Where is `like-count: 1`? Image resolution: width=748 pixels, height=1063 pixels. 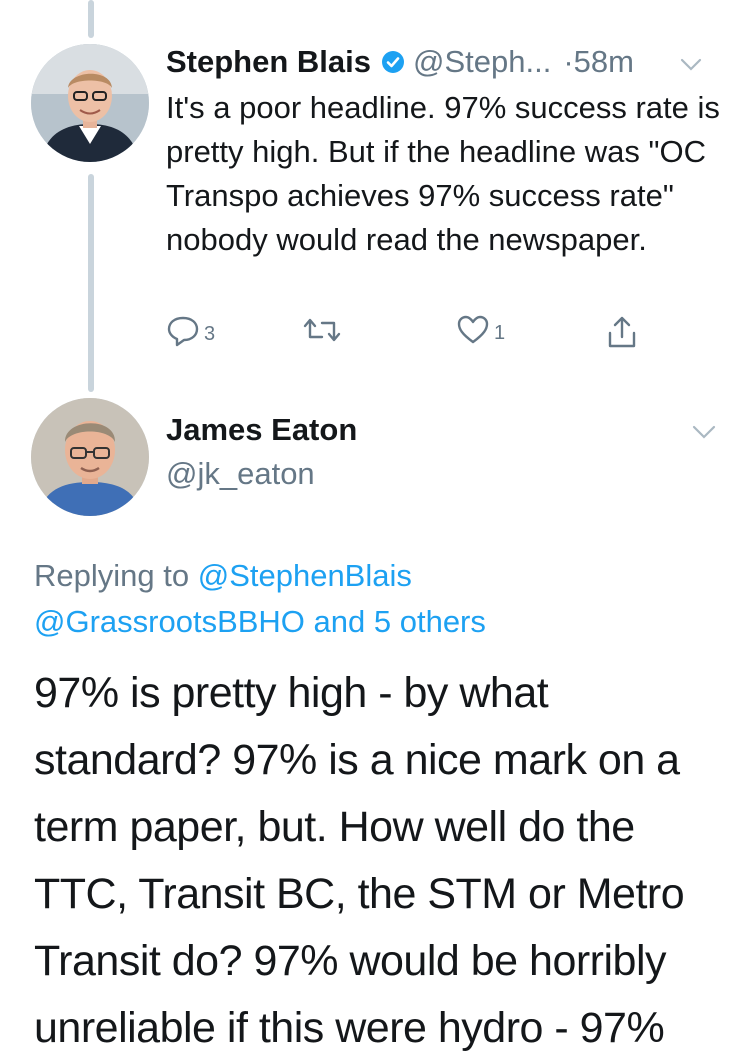
like-count: 1 is located at coordinates (500, 332).